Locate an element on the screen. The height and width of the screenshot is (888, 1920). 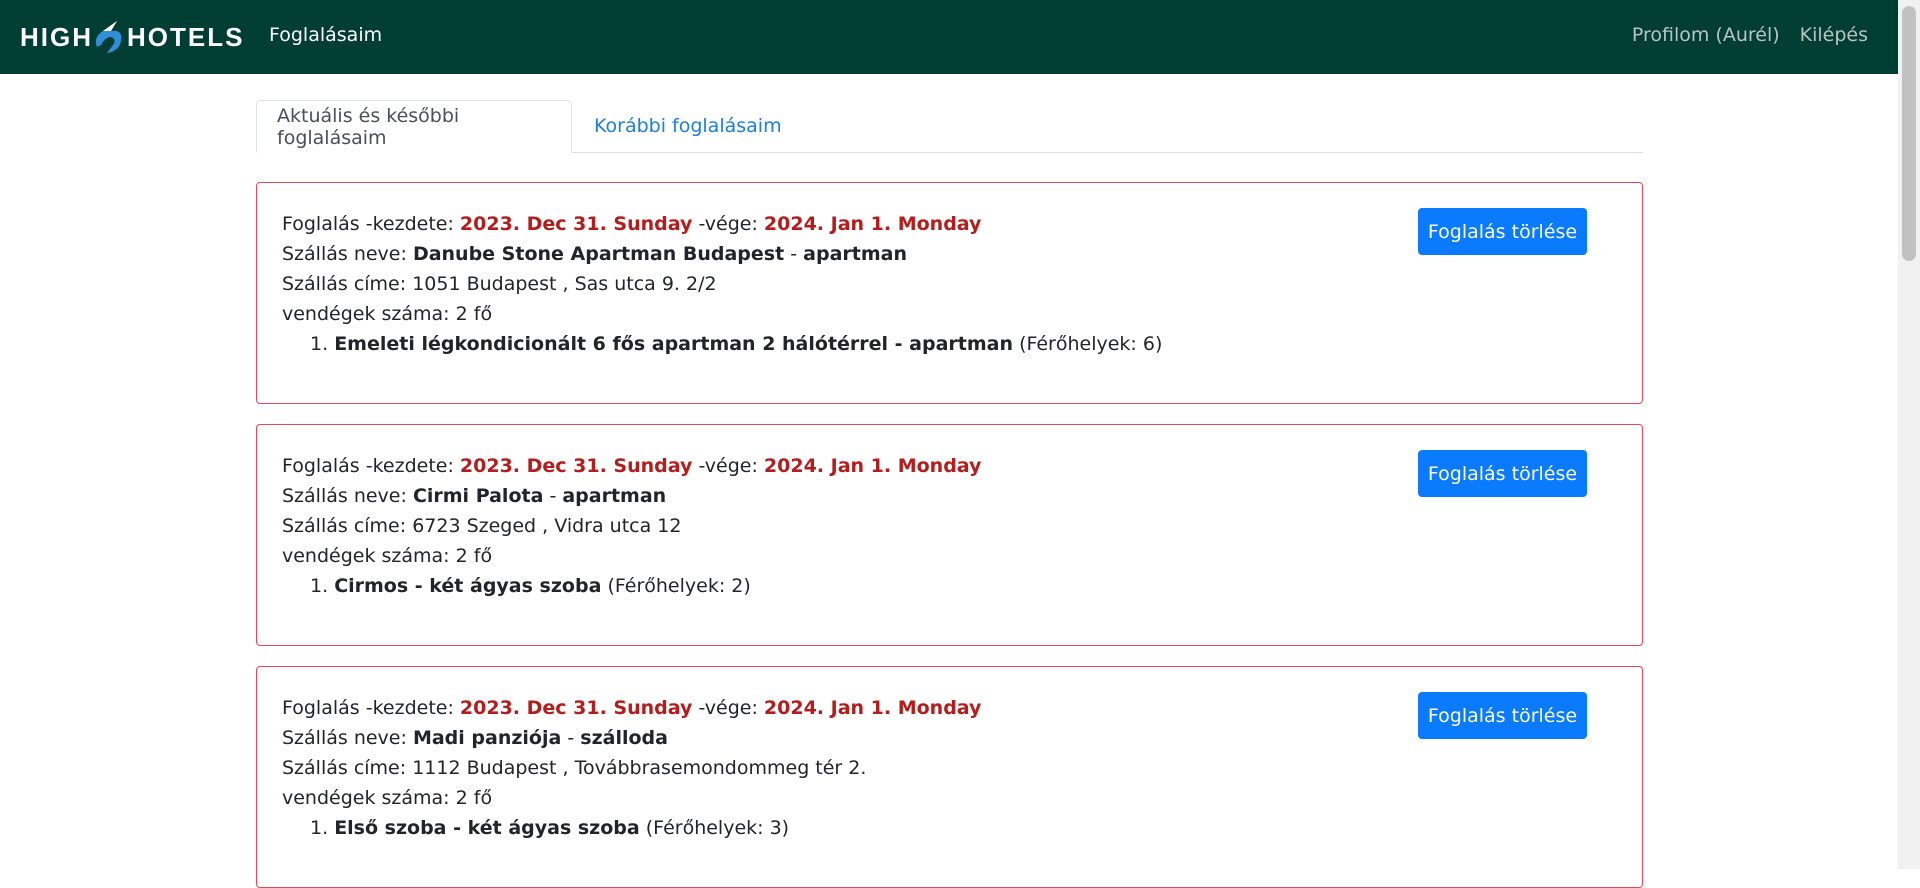
tab-label: Aktuális és későbbi foglalásaim is located at coordinates (368, 126).